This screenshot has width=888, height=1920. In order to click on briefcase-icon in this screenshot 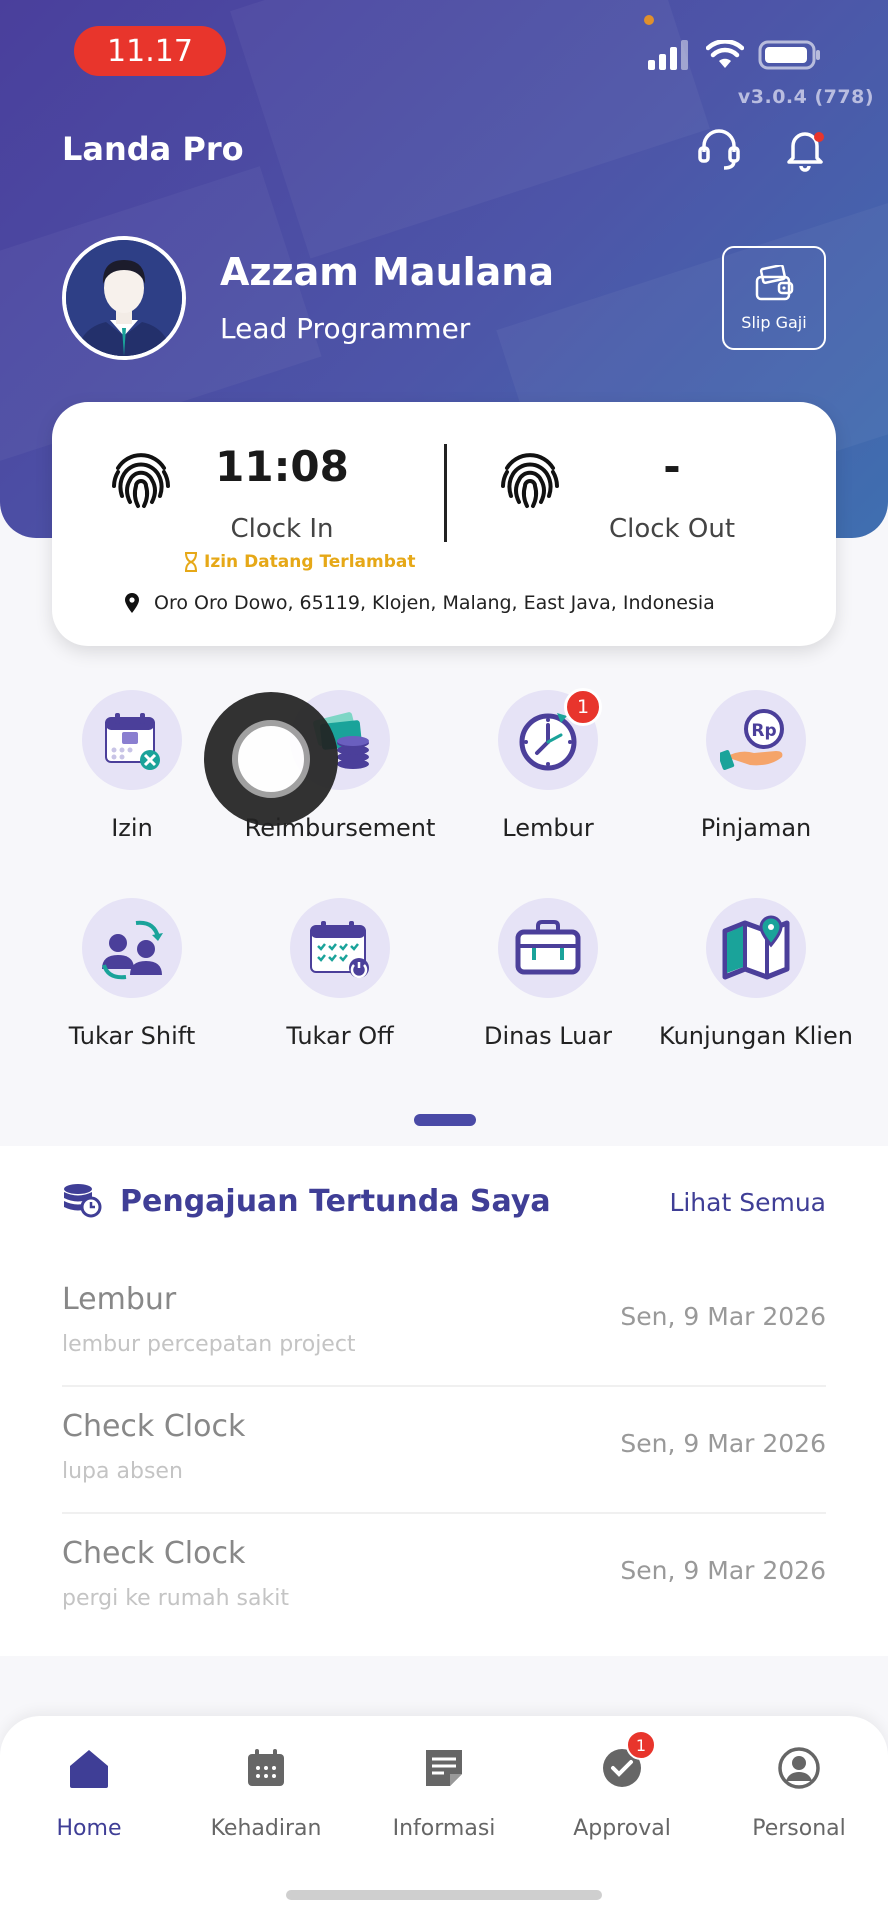, I will do `click(548, 947)`.